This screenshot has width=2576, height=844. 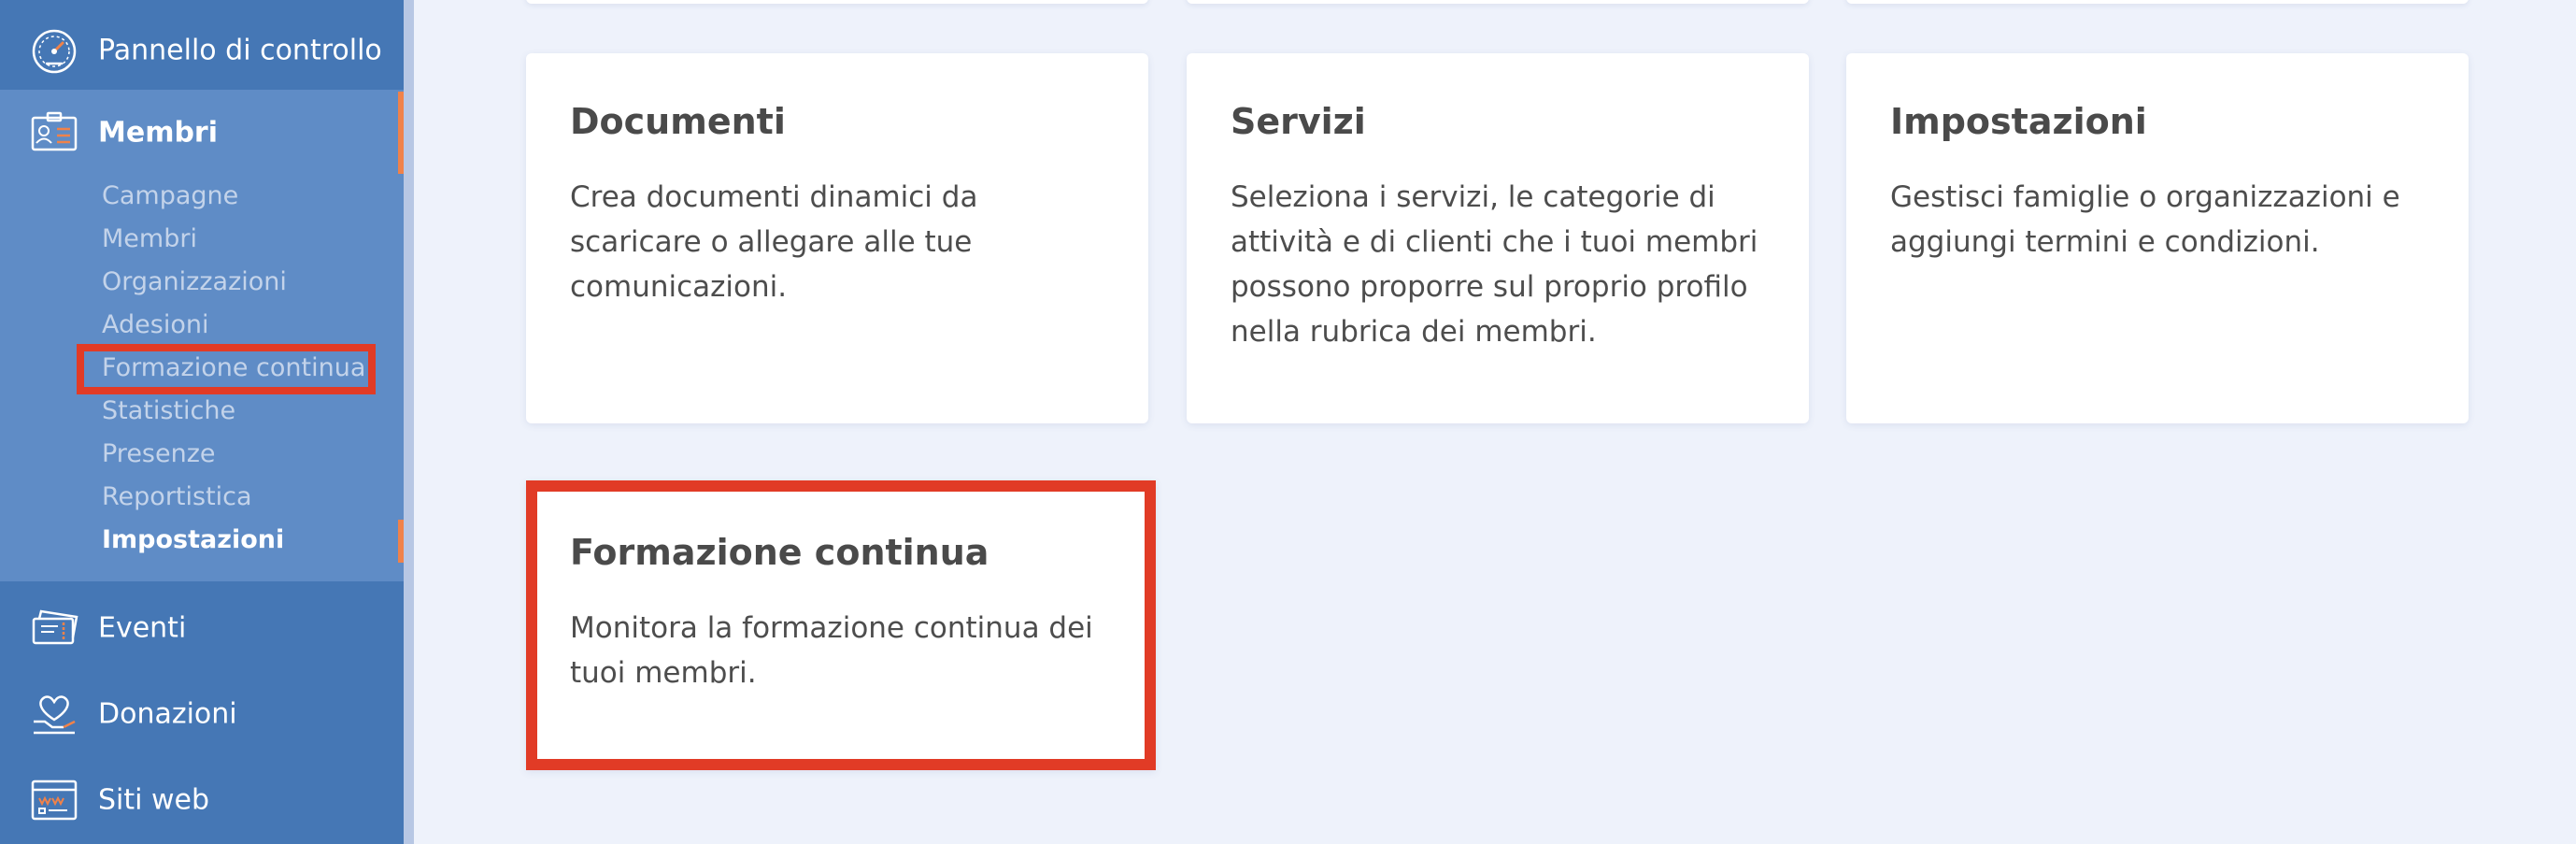 I want to click on submenu-item-organizations: Organizzazioni, so click(x=195, y=282).